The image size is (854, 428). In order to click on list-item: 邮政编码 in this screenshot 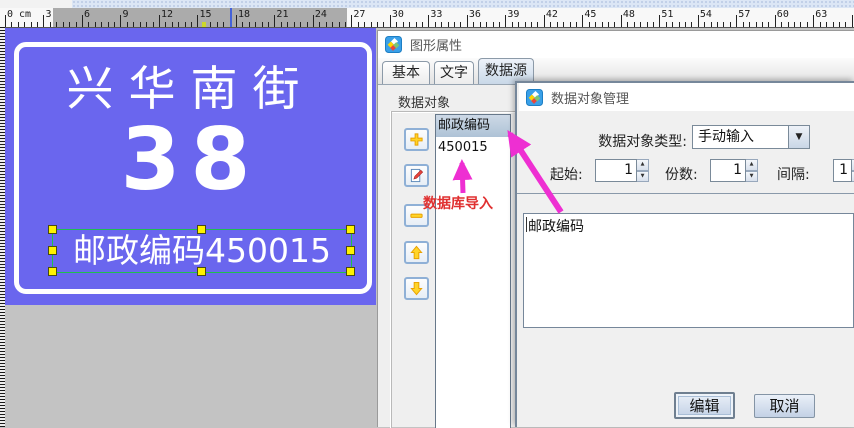, I will do `click(473, 126)`.